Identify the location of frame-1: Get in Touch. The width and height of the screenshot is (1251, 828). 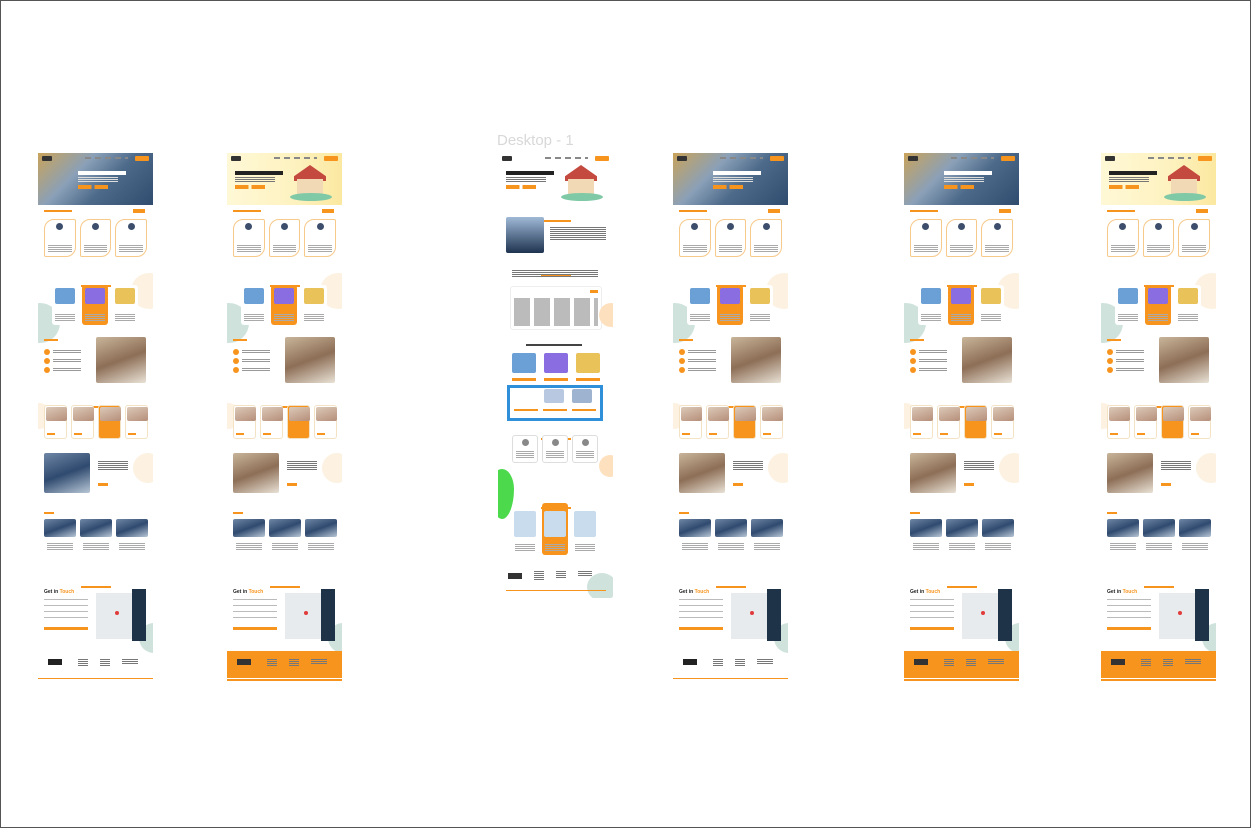
(95, 417).